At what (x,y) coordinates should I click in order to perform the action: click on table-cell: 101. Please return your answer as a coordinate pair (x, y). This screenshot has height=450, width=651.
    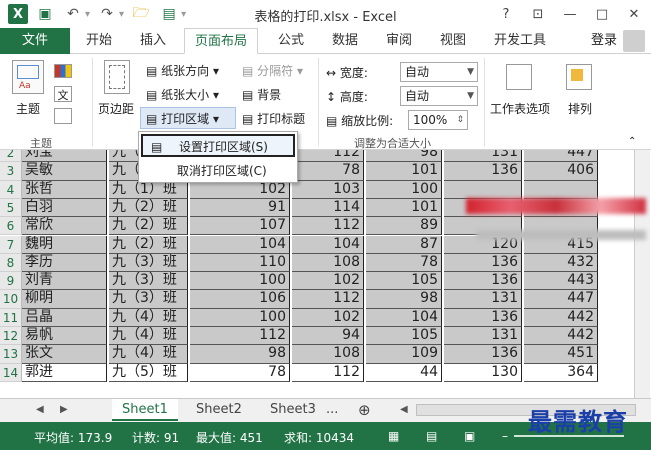
    Looking at the image, I should click on (404, 171).